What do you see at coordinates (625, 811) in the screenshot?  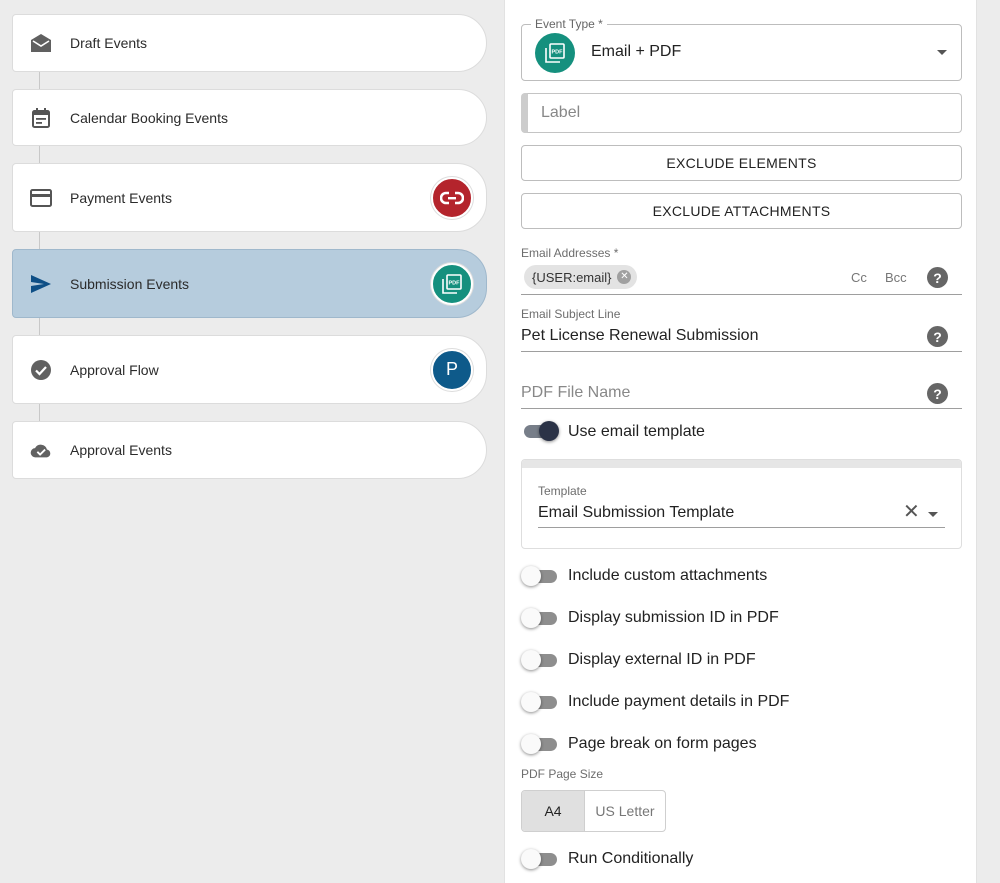 I see `page-size-us-letter-button: US Letter` at bounding box center [625, 811].